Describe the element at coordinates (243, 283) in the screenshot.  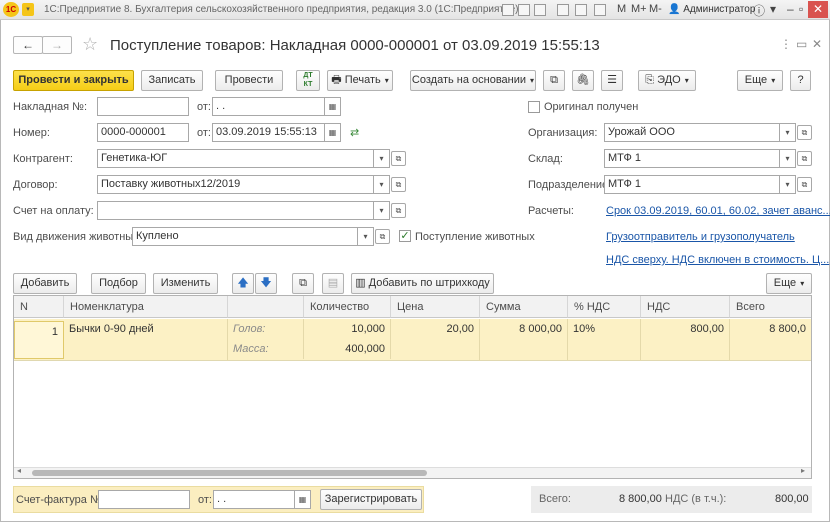
I see `move-up-icon: 🡅` at that location.